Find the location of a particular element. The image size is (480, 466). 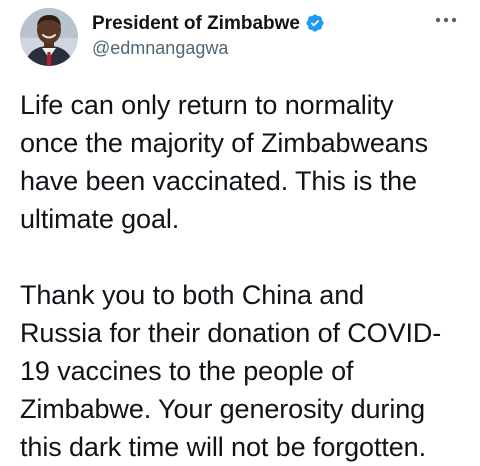

author-info: President of Zimbabwe @edmnangagwa is located at coordinates (208, 33).